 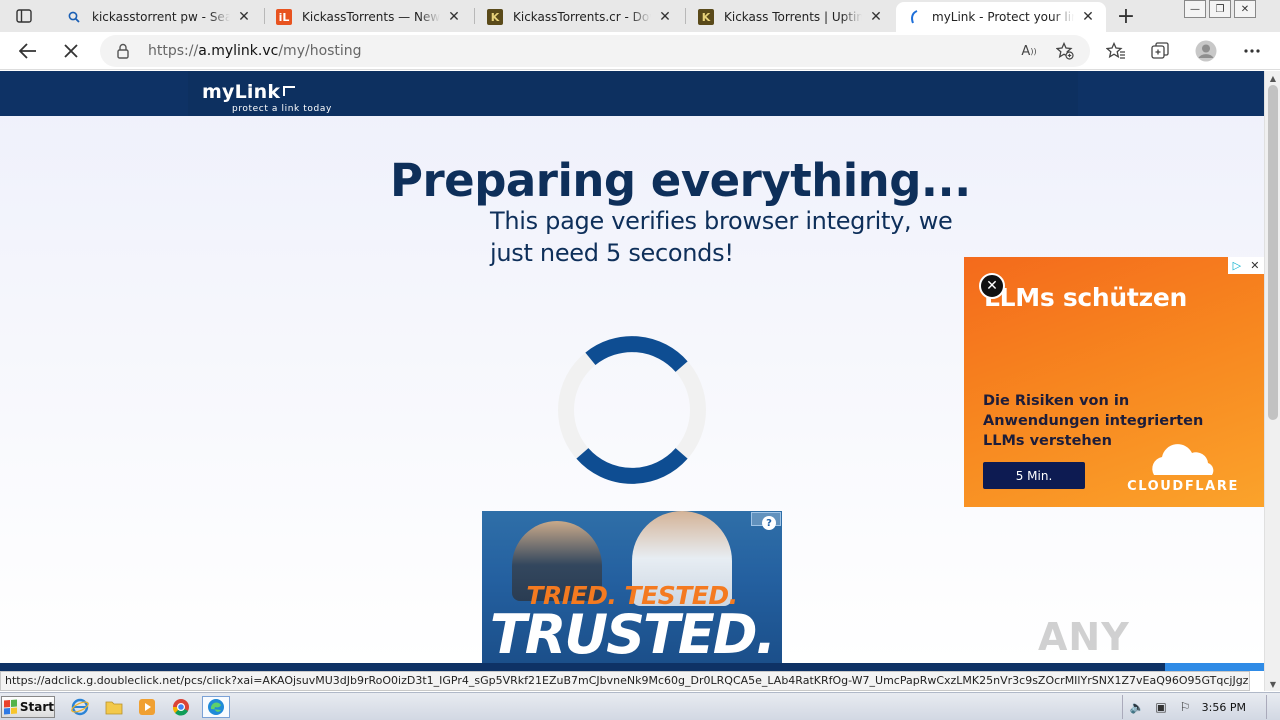 I want to click on mylink-icon, so click(x=914, y=17).